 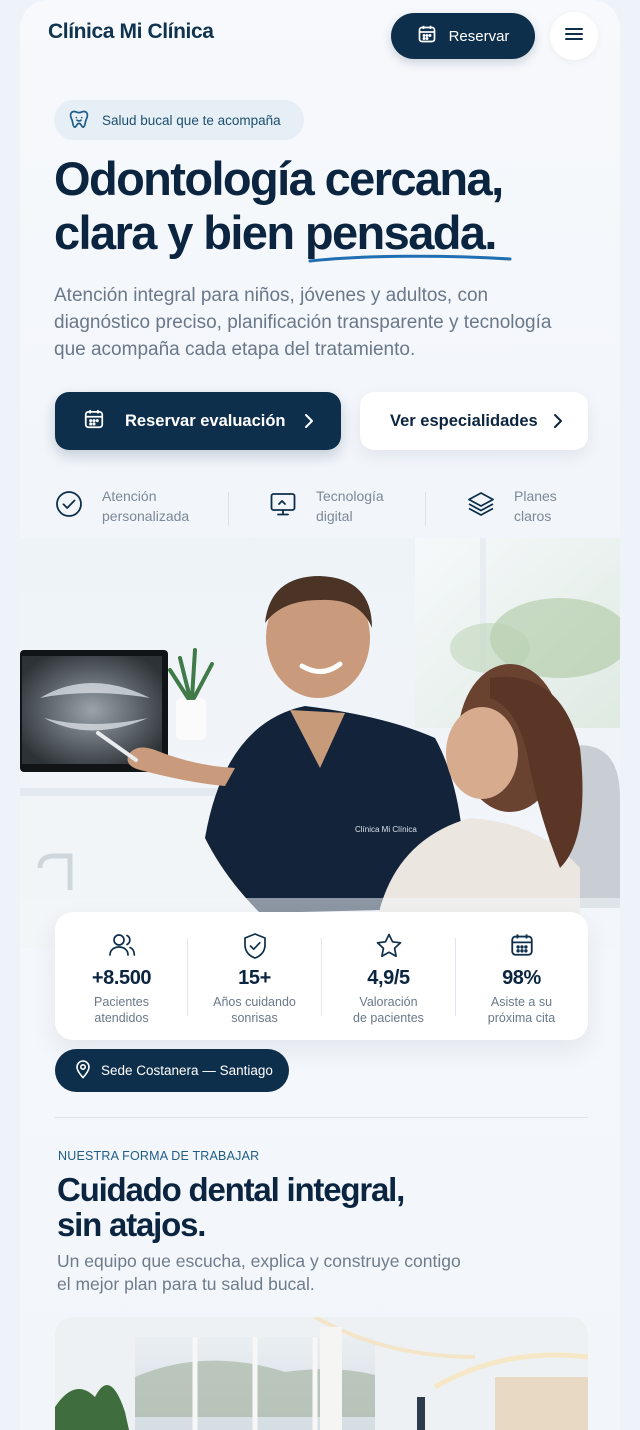 What do you see at coordinates (511, 506) in the screenshot?
I see `feature-item-plans: Planes claros` at bounding box center [511, 506].